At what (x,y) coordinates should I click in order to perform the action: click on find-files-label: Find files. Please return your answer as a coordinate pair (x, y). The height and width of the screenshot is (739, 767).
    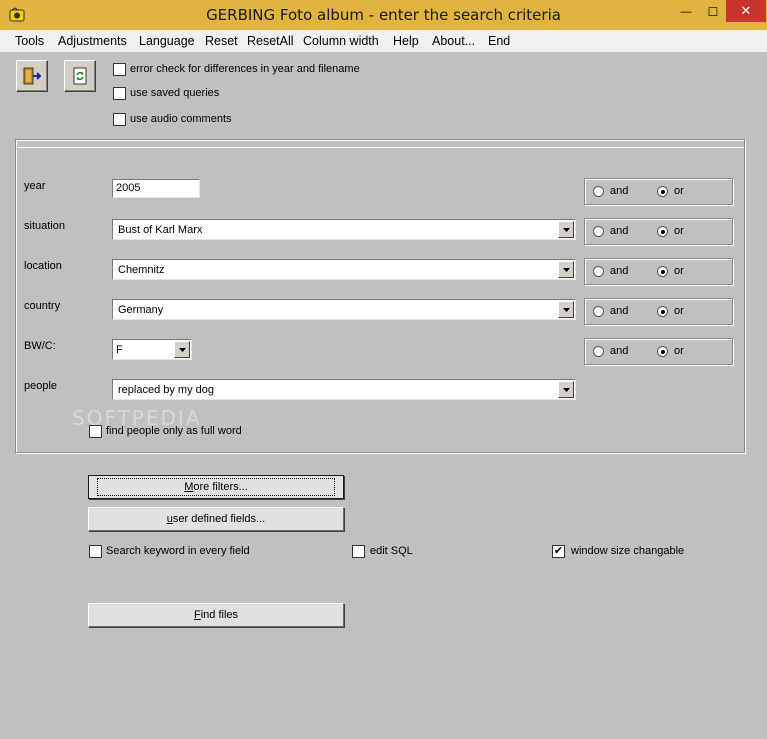
    Looking at the image, I should click on (216, 615).